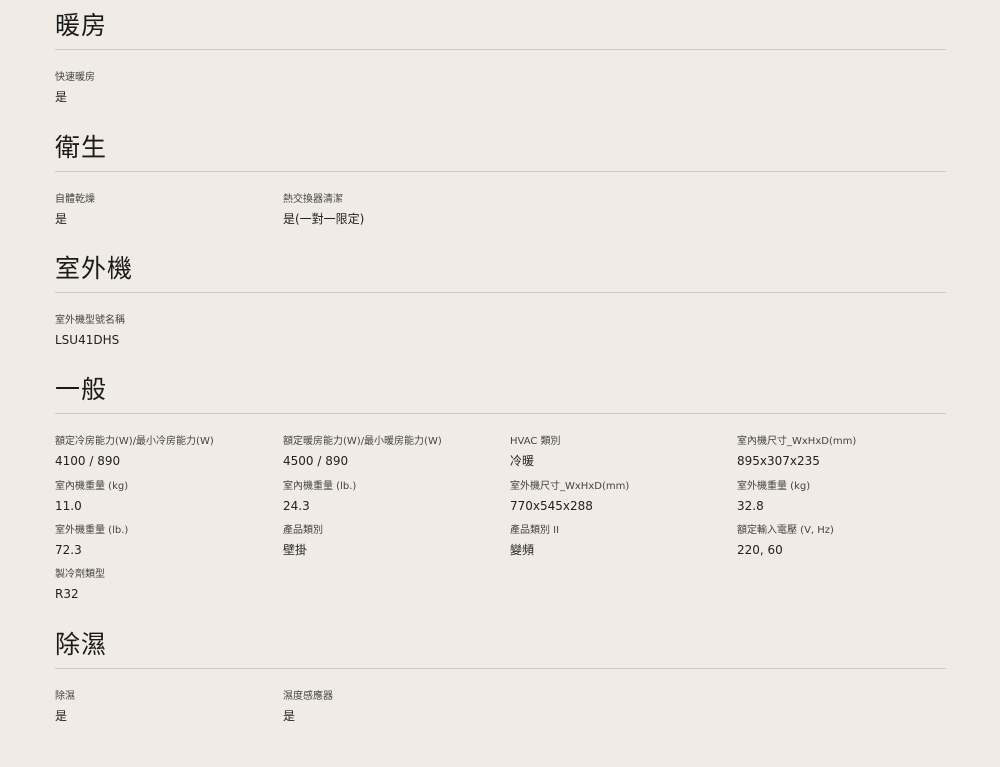  Describe the element at coordinates (75, 199) in the screenshot. I see `spec-label: 自體乾燥` at that location.